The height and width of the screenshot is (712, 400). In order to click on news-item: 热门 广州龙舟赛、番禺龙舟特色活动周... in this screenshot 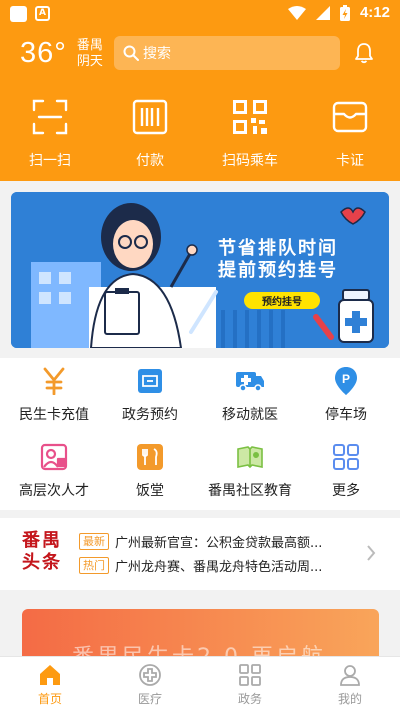, I will do `click(200, 565)`.